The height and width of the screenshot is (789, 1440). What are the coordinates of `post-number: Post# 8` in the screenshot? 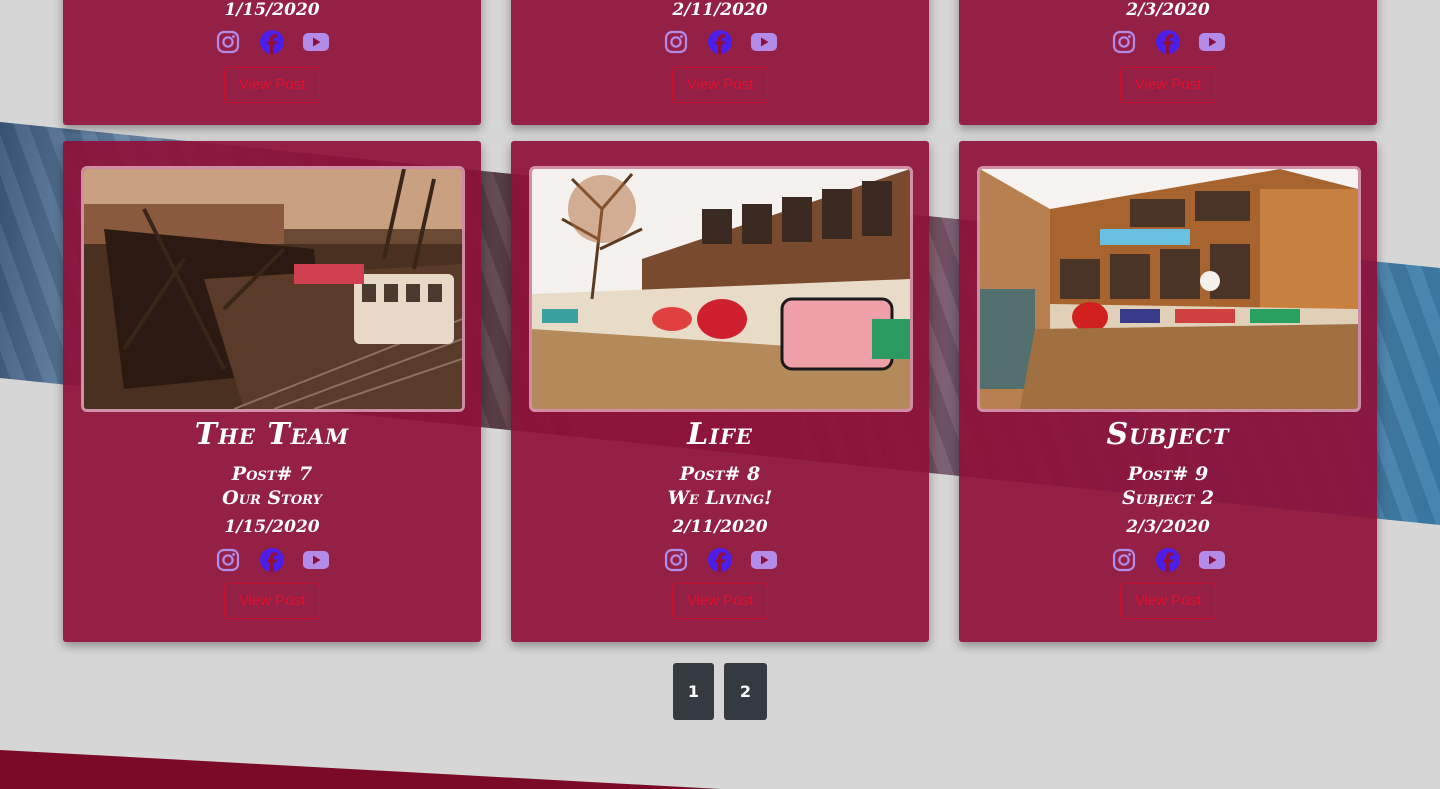 It's located at (720, 474).